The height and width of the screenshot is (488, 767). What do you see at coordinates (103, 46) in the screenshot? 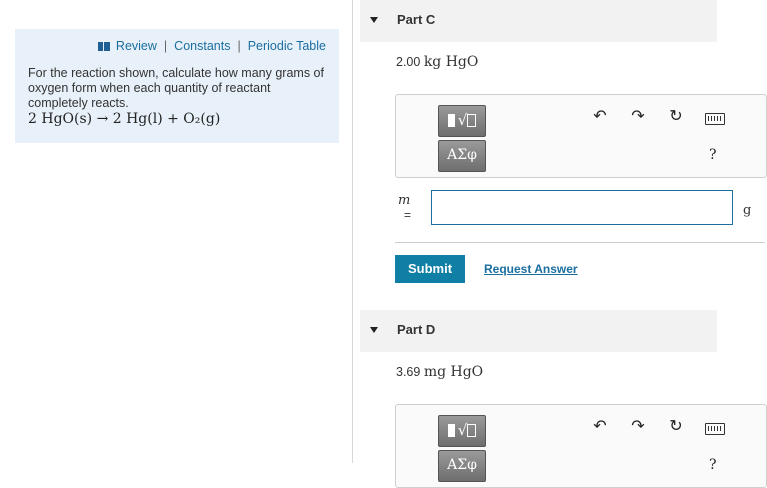
I see `book-icon` at bounding box center [103, 46].